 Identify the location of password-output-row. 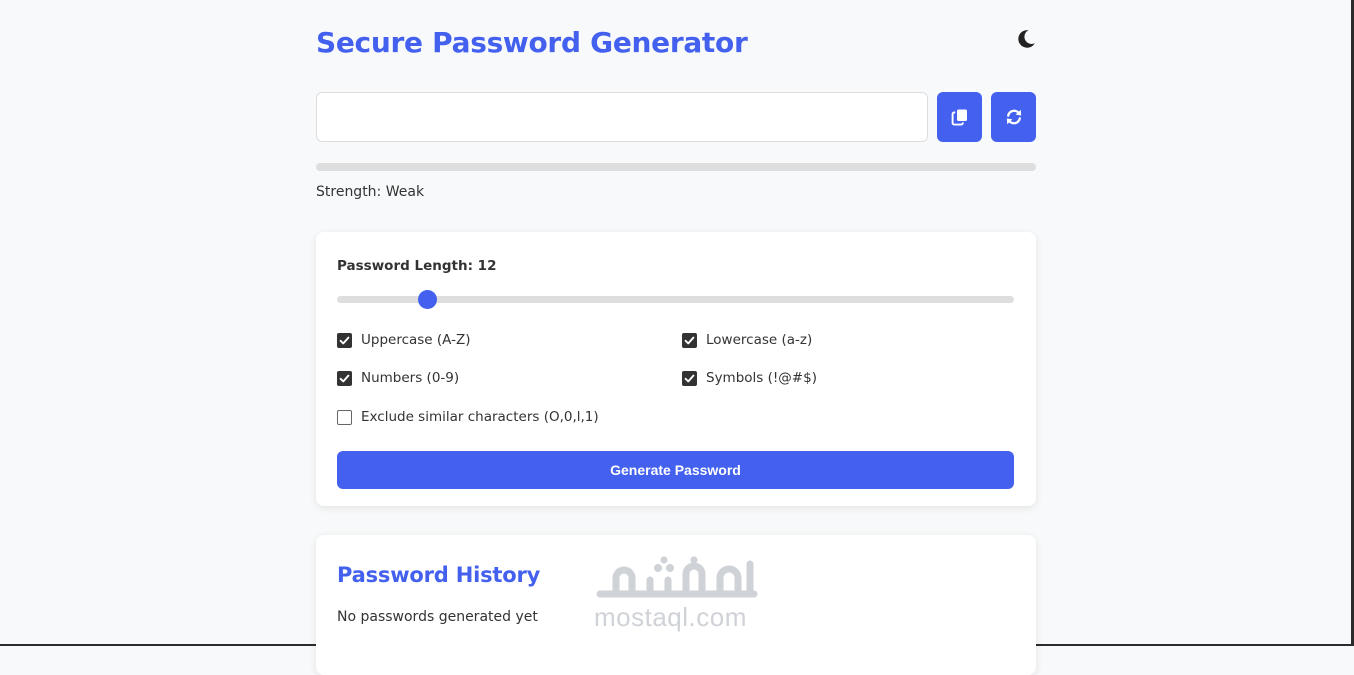
(676, 117).